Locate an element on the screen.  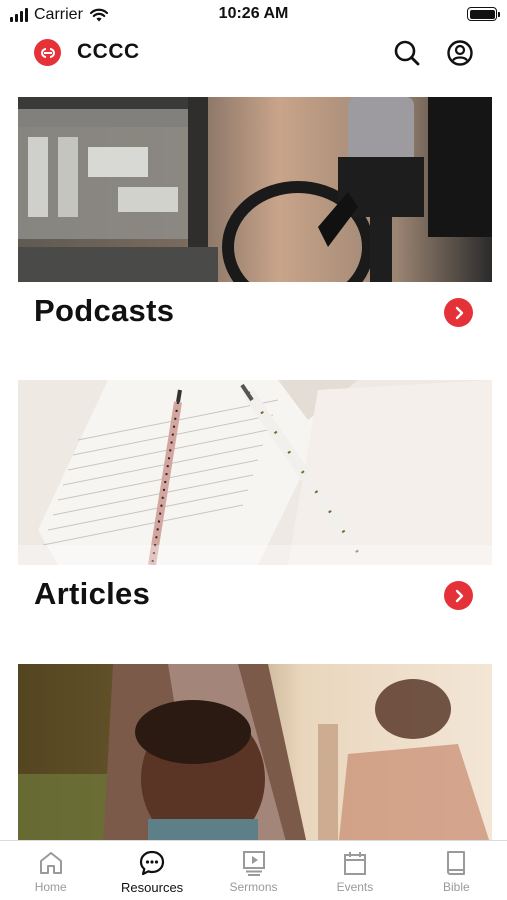
podcasts-arrow-button is located at coordinates (458, 312).